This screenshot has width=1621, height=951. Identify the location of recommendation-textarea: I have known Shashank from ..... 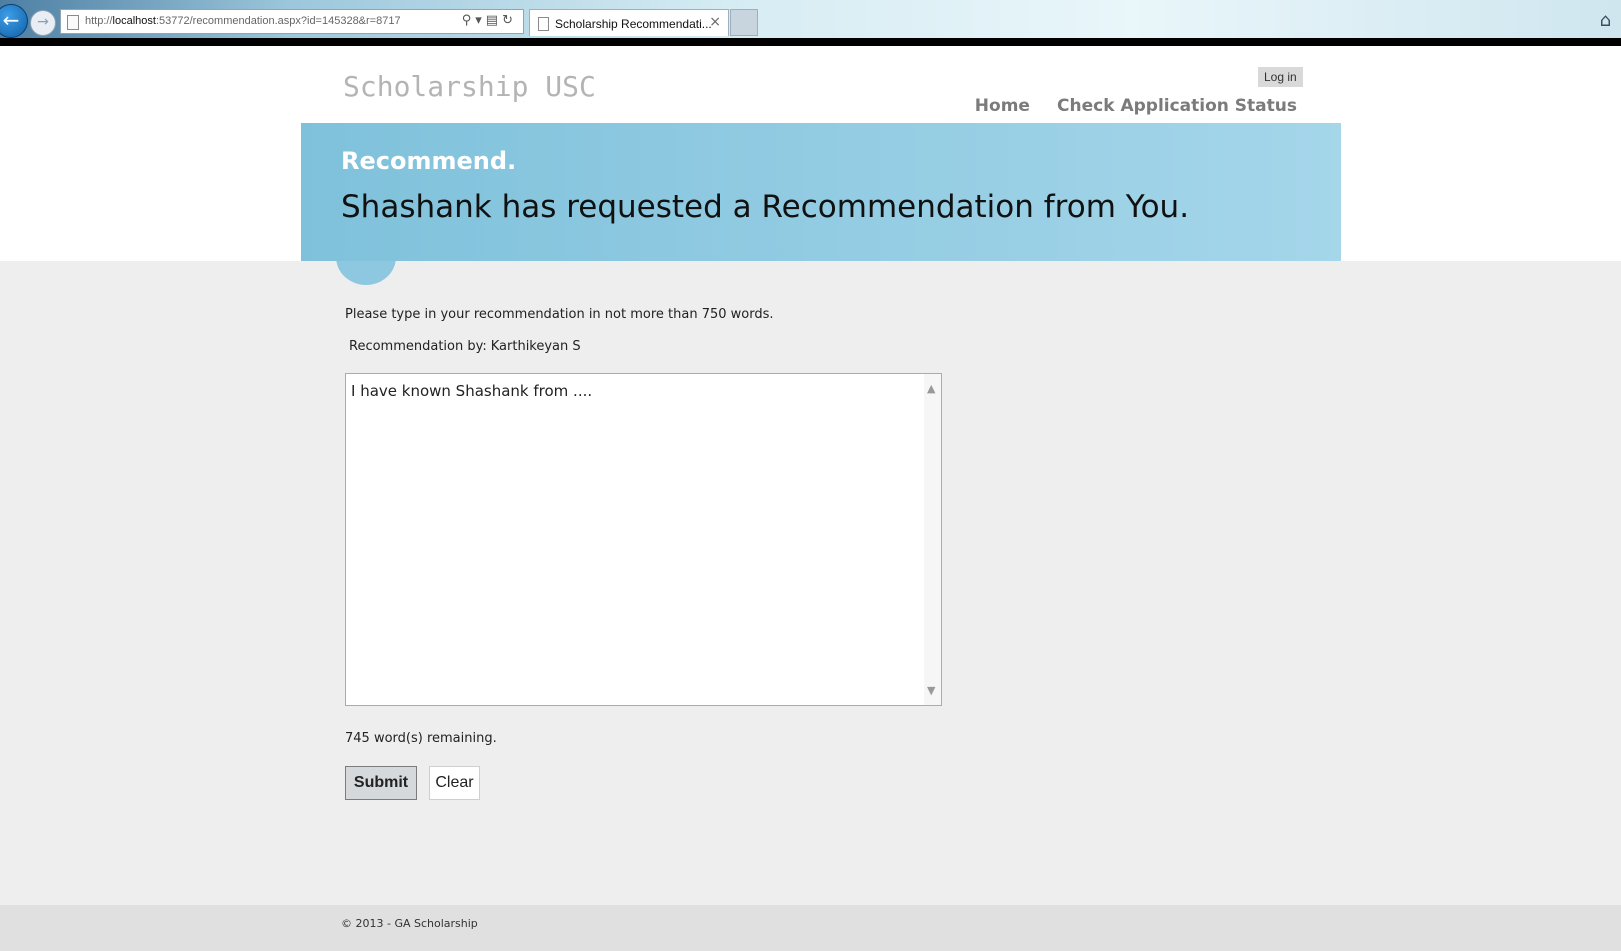
(631, 537).